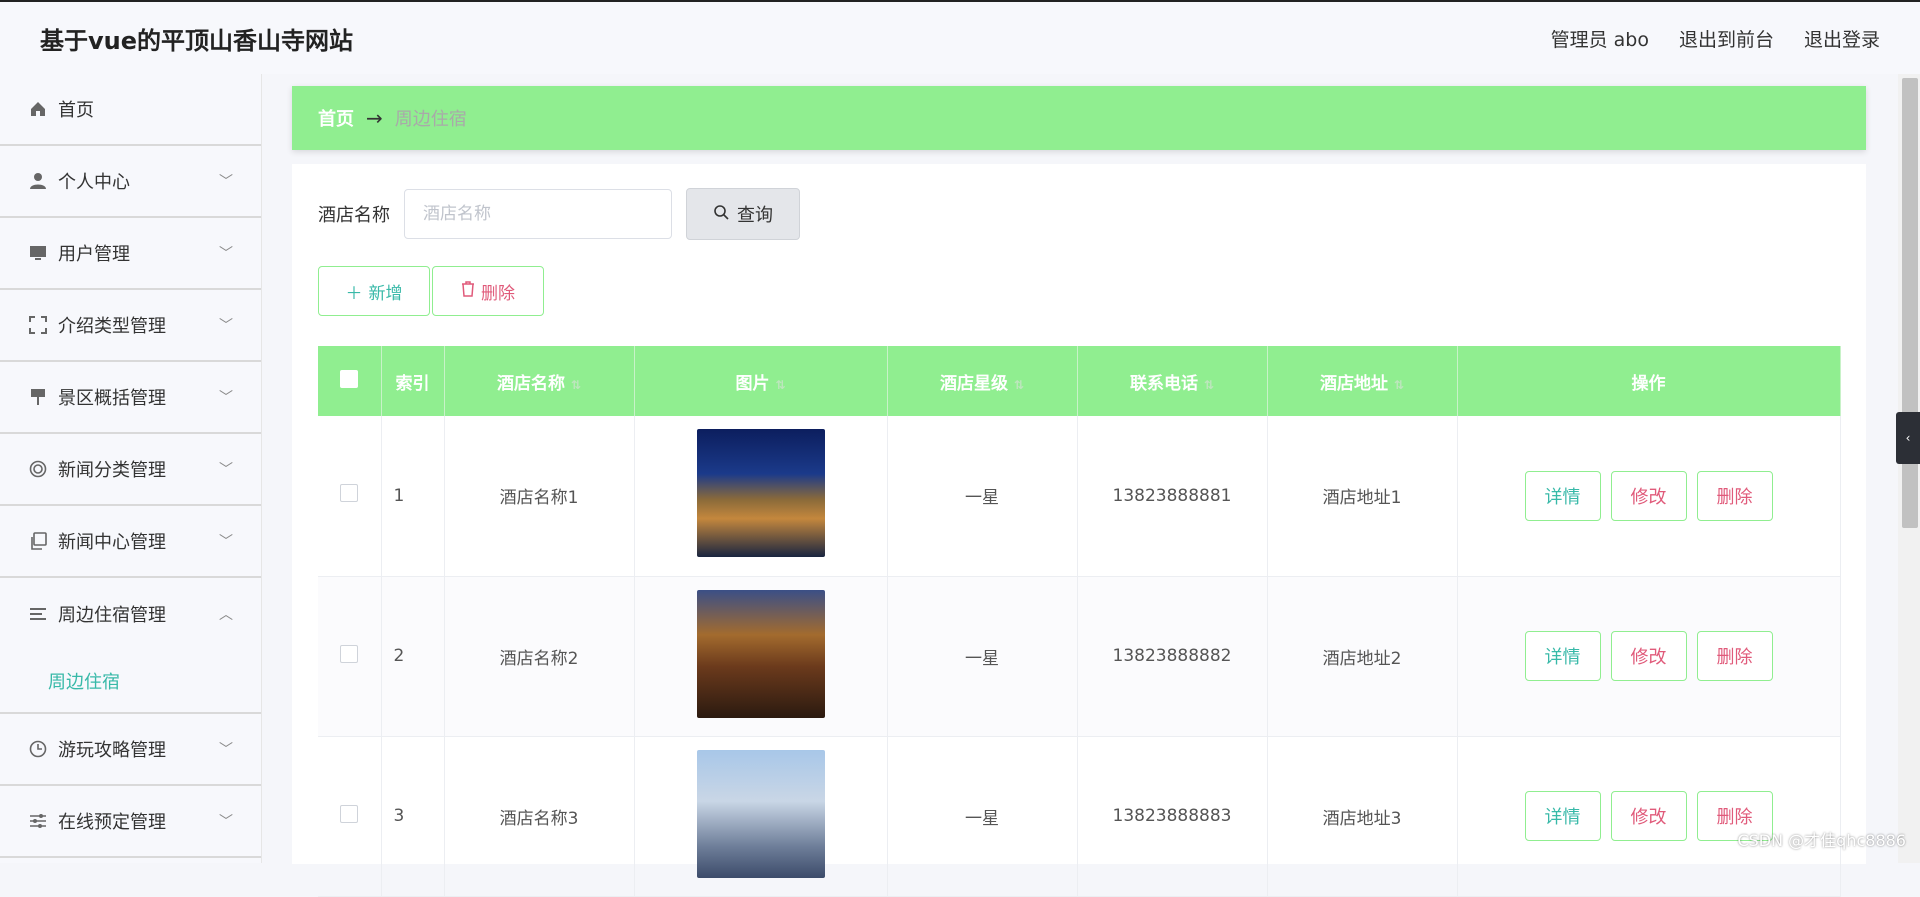 The width and height of the screenshot is (1920, 897). What do you see at coordinates (1362, 496) in the screenshot?
I see `hotel-address: 酒店地址1` at bounding box center [1362, 496].